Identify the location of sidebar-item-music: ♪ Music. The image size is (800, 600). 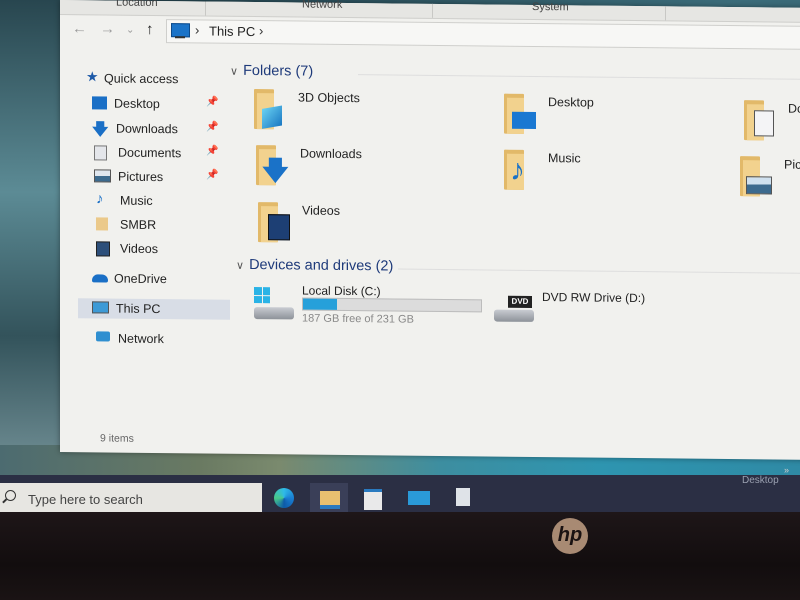
(154, 201).